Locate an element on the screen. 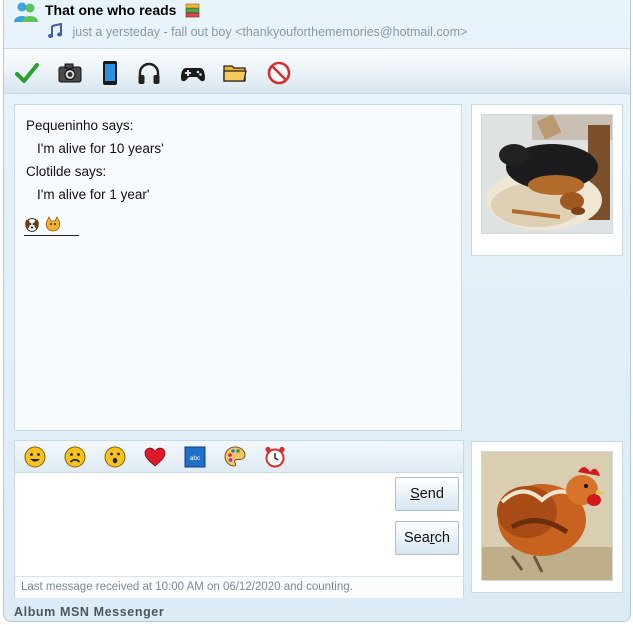 The height and width of the screenshot is (625, 633). send-button: Send is located at coordinates (427, 494).